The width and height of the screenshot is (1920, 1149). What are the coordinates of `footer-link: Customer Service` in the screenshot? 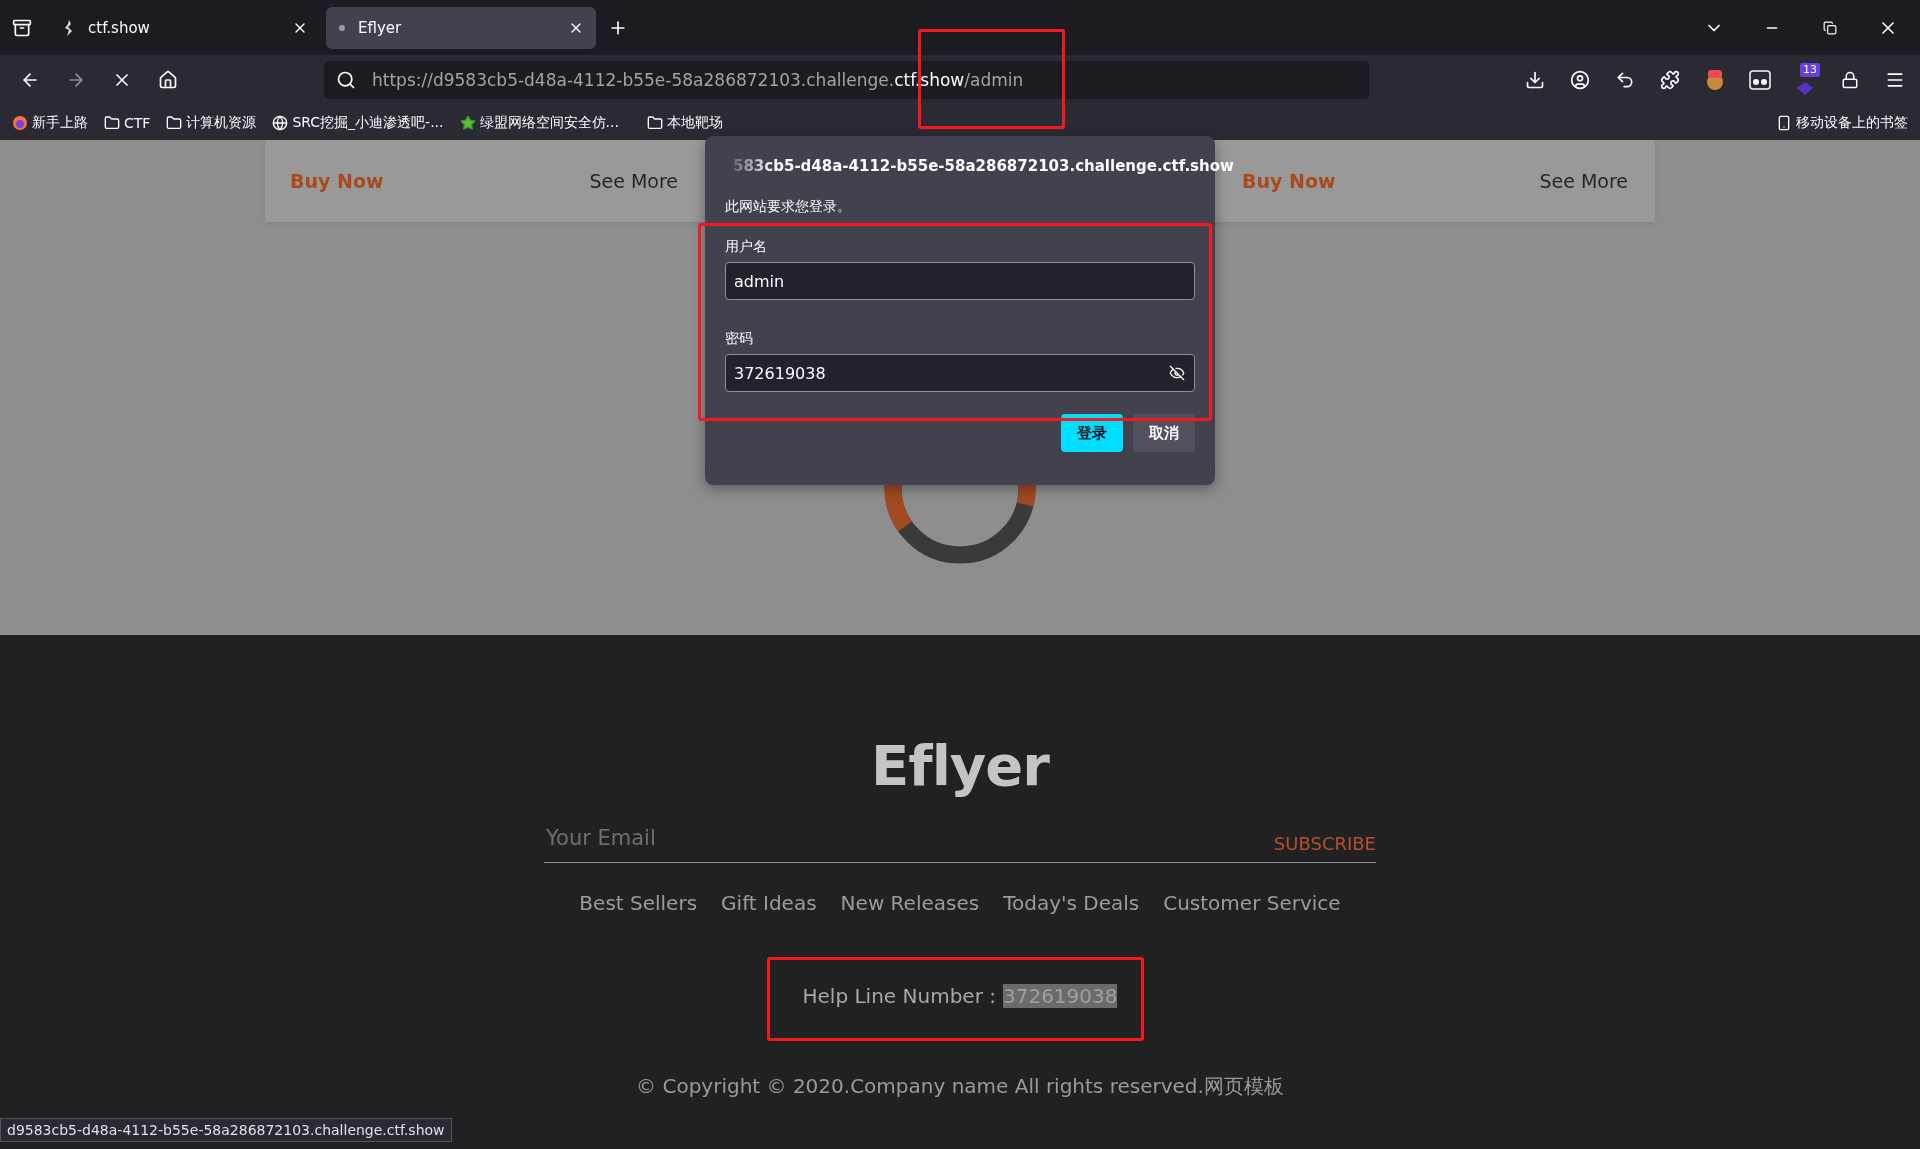 It's located at (1252, 903).